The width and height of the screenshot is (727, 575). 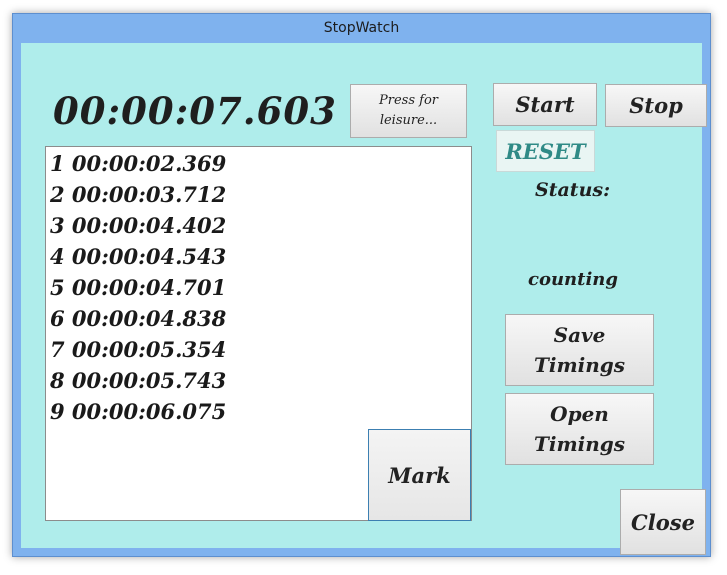 What do you see at coordinates (545, 151) in the screenshot?
I see `reset-button: RESET` at bounding box center [545, 151].